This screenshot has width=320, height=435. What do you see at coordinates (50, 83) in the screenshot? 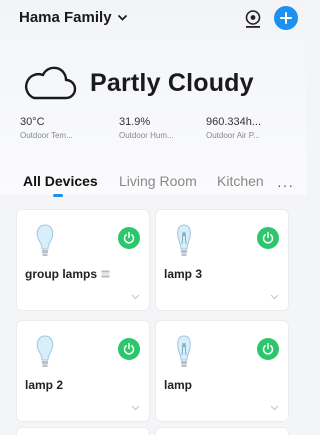
I see `cloud-icon` at bounding box center [50, 83].